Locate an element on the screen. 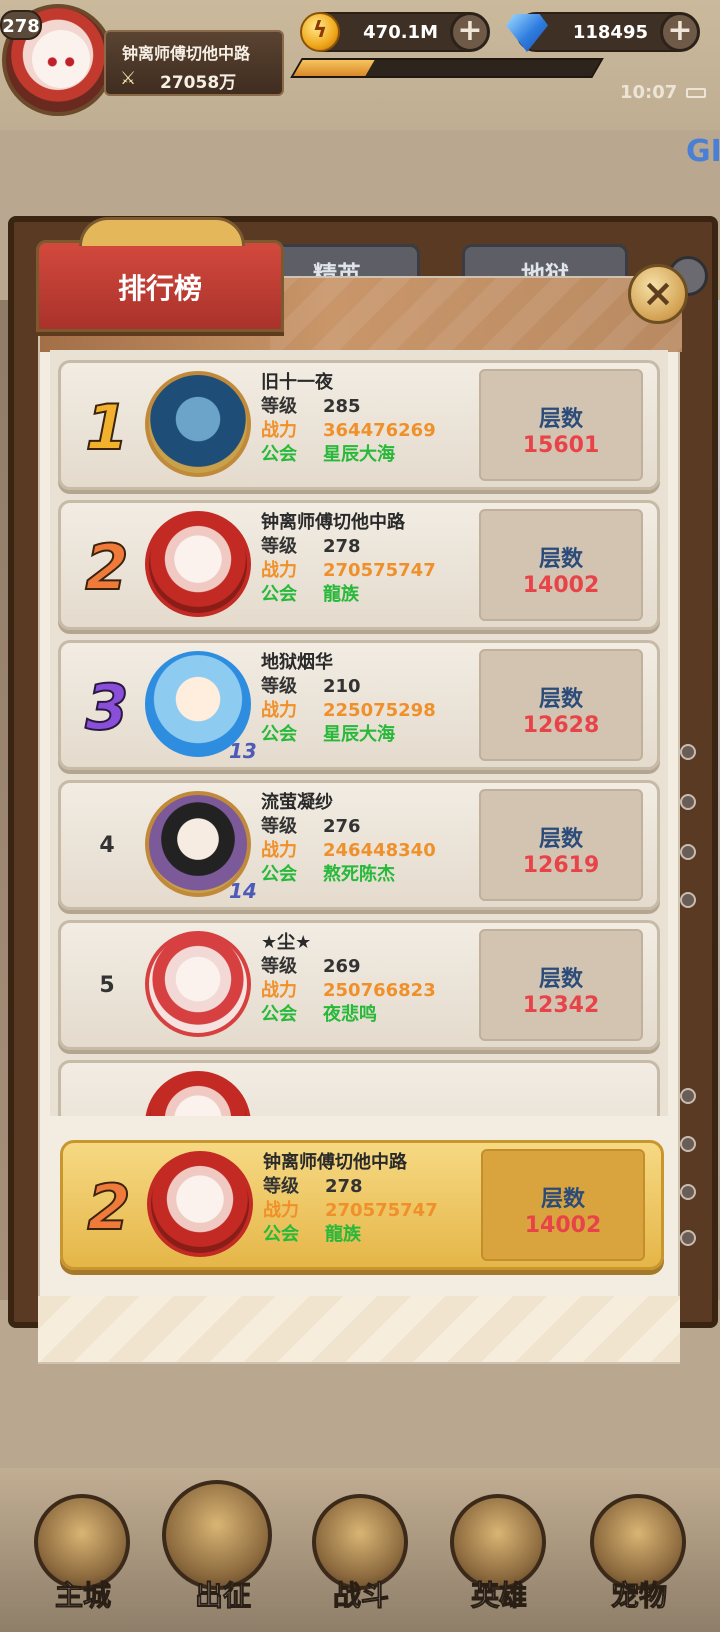  gold-value: 470.1M is located at coordinates (400, 32).